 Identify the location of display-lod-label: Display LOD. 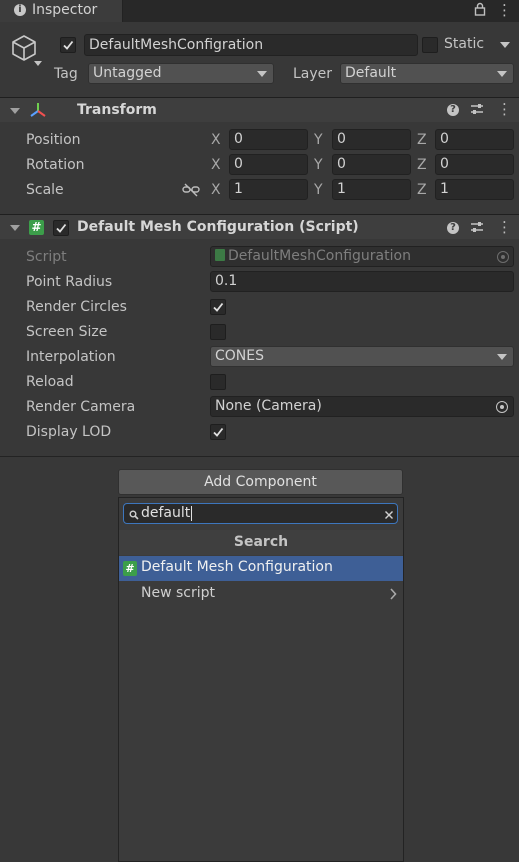
(69, 432).